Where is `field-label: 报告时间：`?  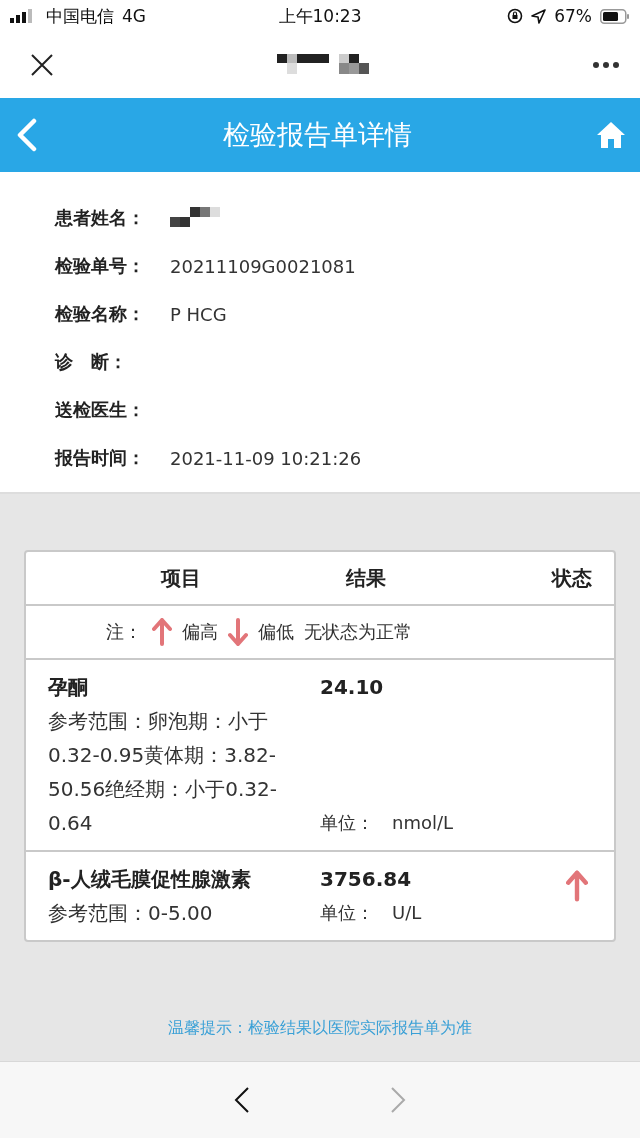 field-label: 报告时间： is located at coordinates (100, 458).